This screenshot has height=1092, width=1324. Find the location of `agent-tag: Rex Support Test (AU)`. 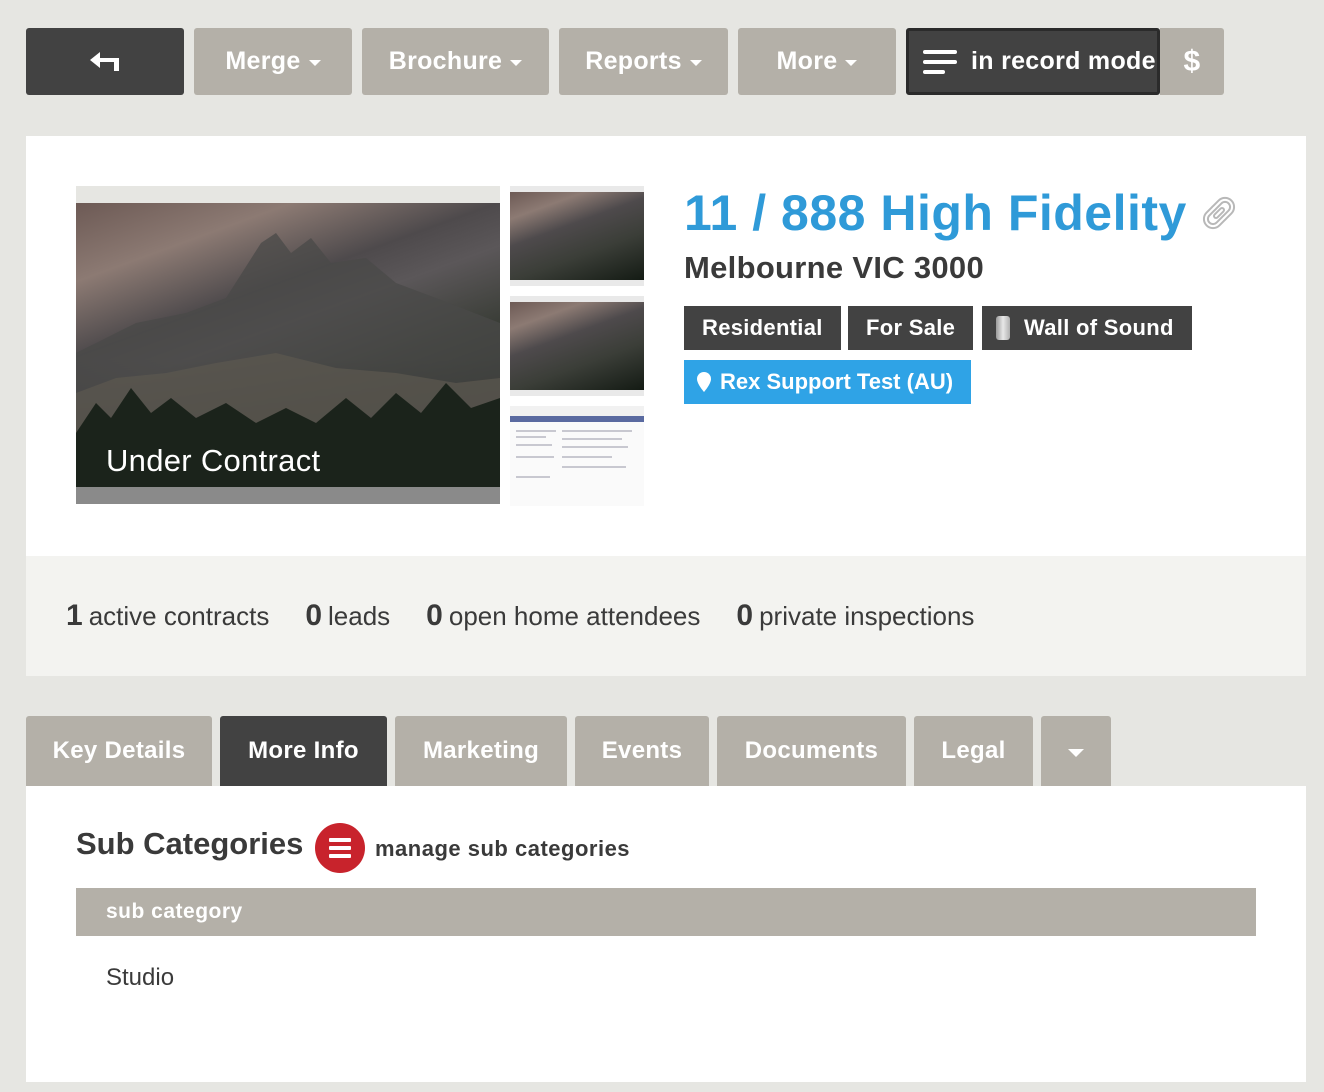

agent-tag: Rex Support Test (AU) is located at coordinates (828, 382).